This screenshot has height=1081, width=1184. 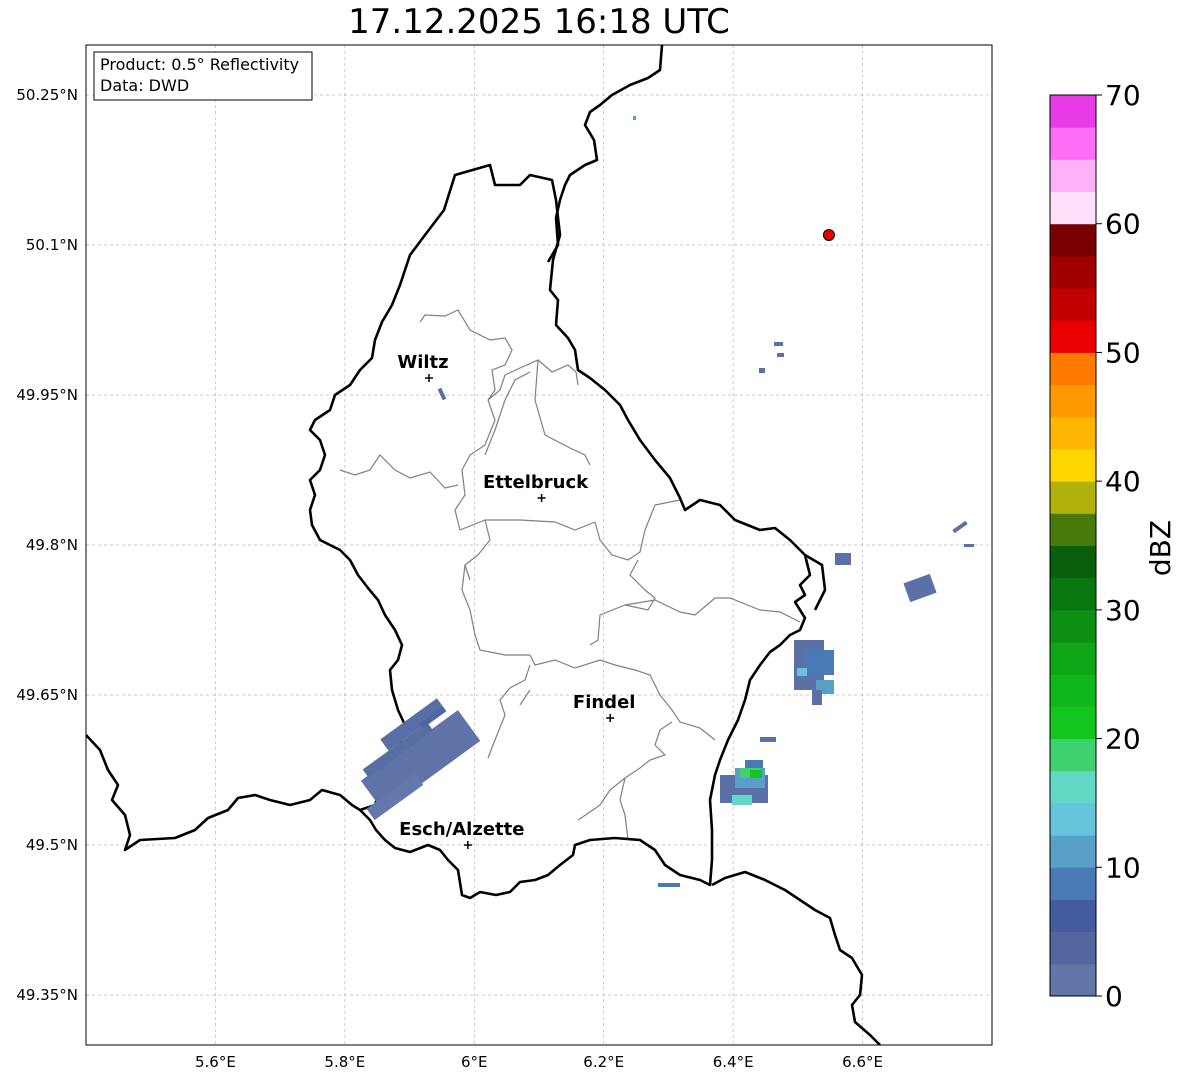 What do you see at coordinates (748, 771) in the screenshot?
I see `echo-cluster-moselle` at bounding box center [748, 771].